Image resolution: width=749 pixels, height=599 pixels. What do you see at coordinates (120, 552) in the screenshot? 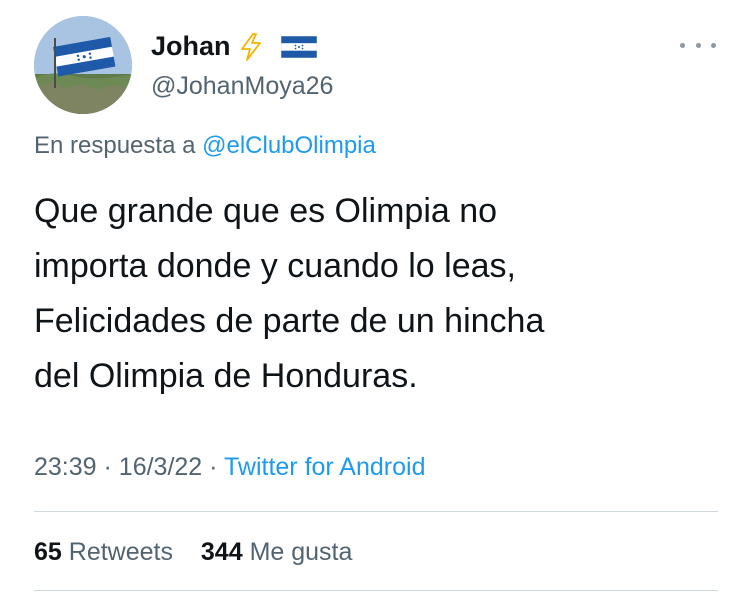
I see `retweets-label: Retweets` at bounding box center [120, 552].